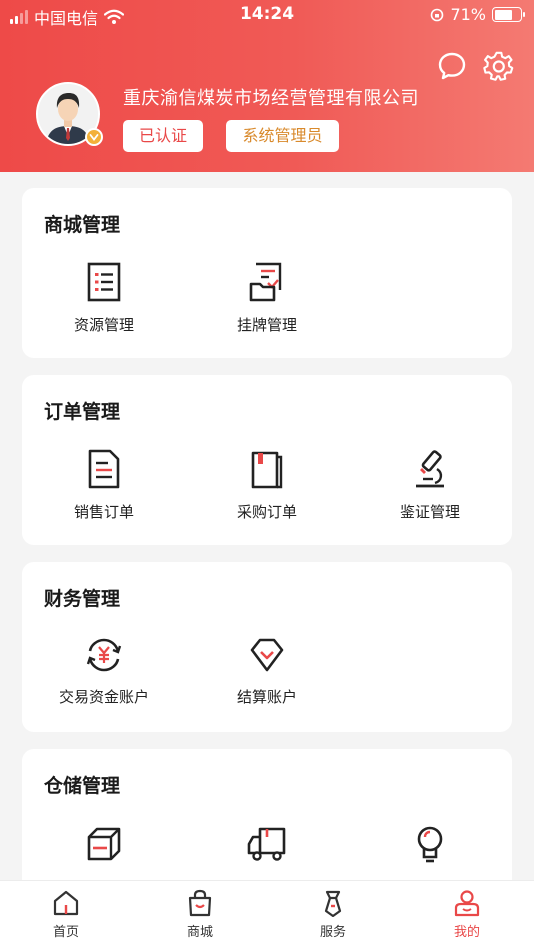 The width and height of the screenshot is (534, 950). Describe the element at coordinates (104, 655) in the screenshot. I see `yuan-exchange-icon` at that location.